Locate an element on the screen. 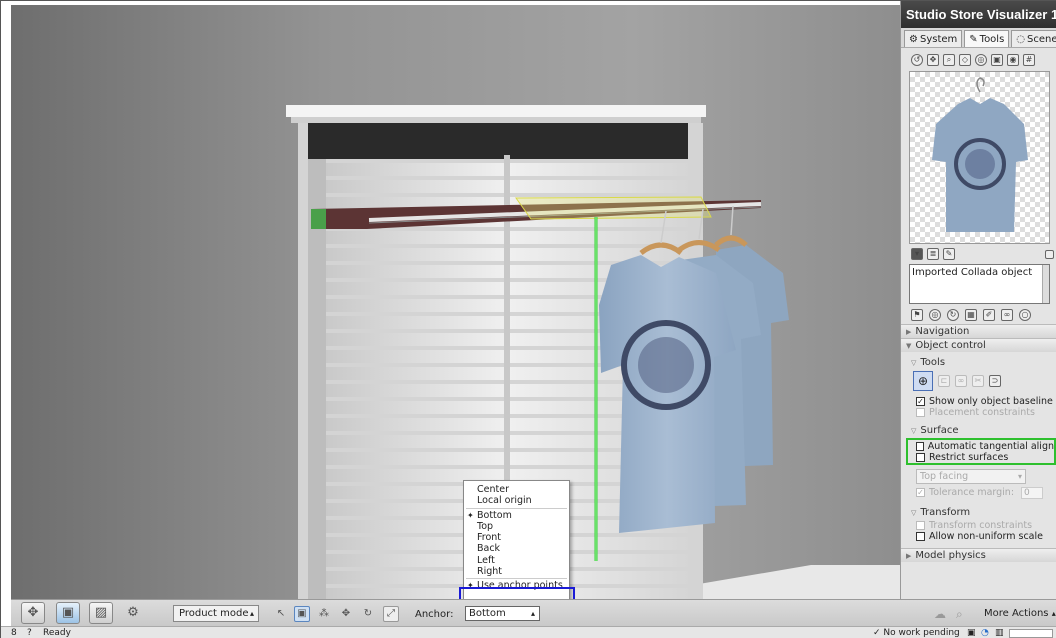  tolerance-margin-checkbox: ✓ Tolerance margin: 0 is located at coordinates (978, 492).